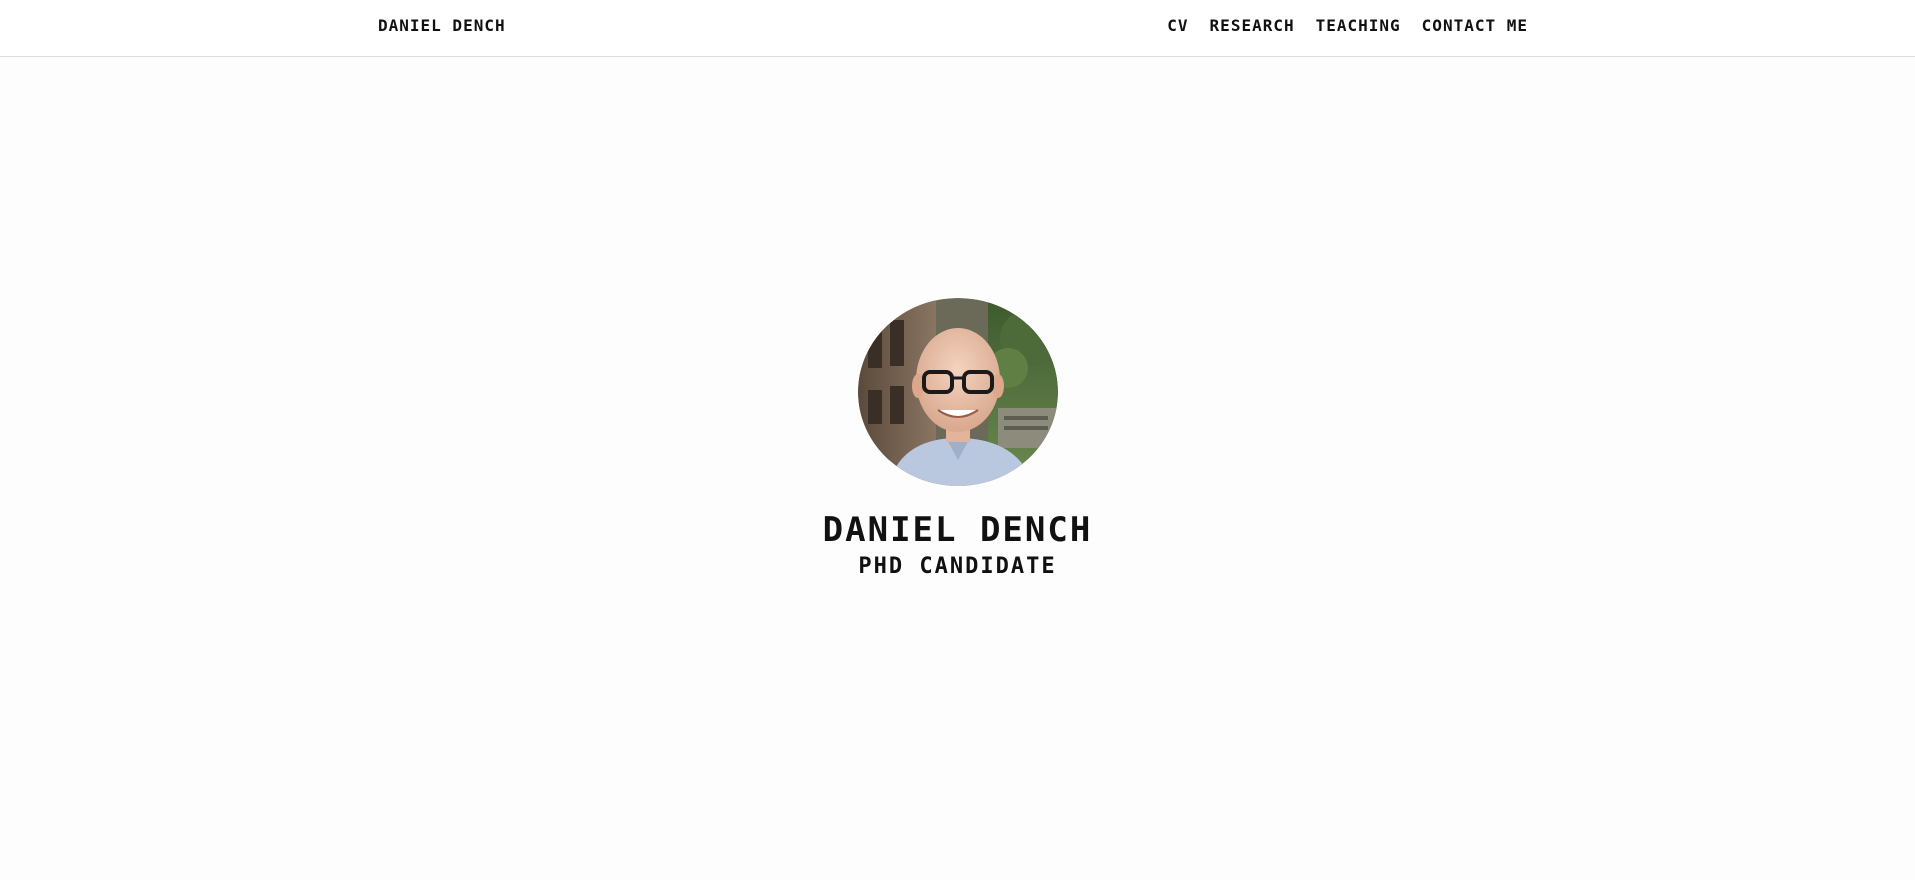 The height and width of the screenshot is (880, 1915). Describe the element at coordinates (442, 25) in the screenshot. I see `site-brand-link: DANIEL DENCH` at that location.